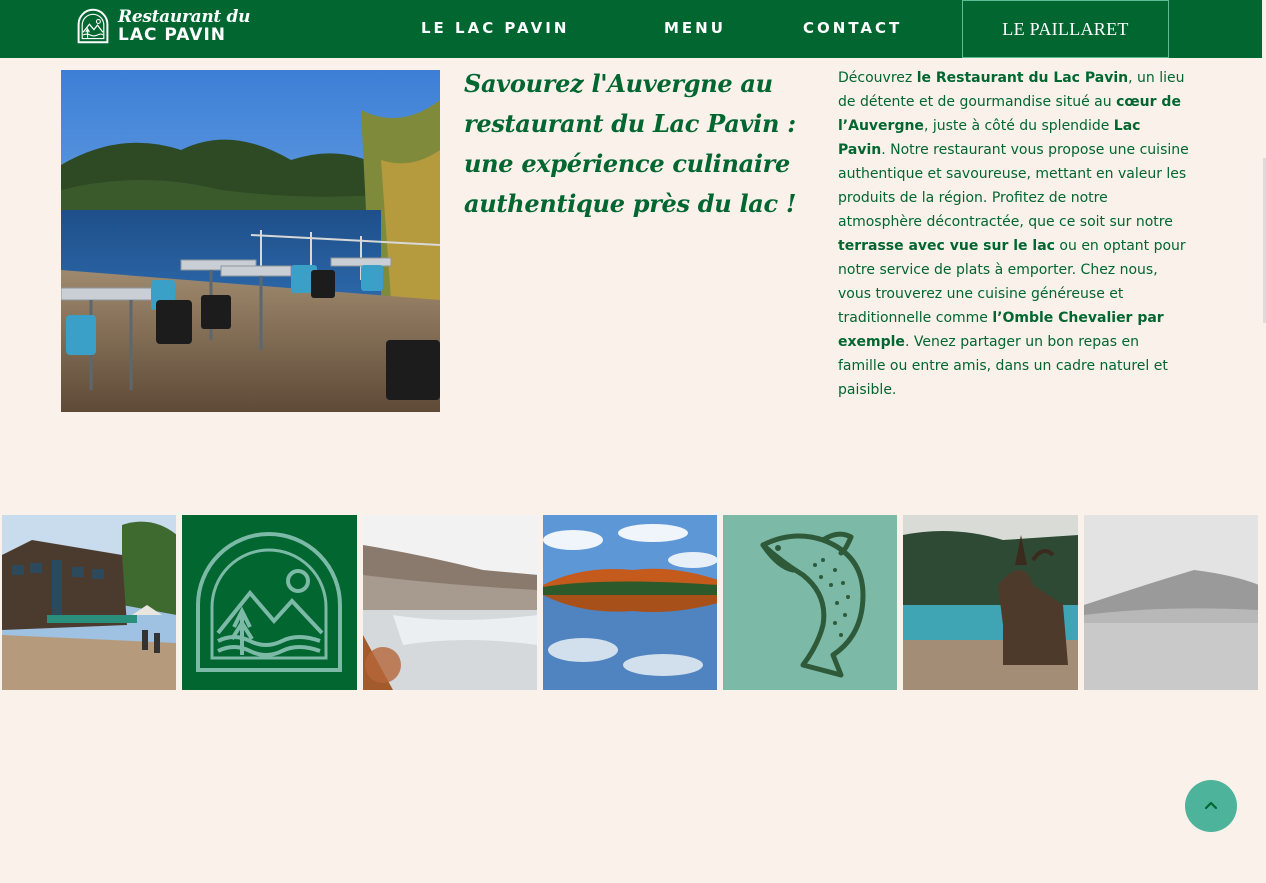 The width and height of the screenshot is (1266, 883). I want to click on gallery-item-restaurant-building, so click(89, 602).